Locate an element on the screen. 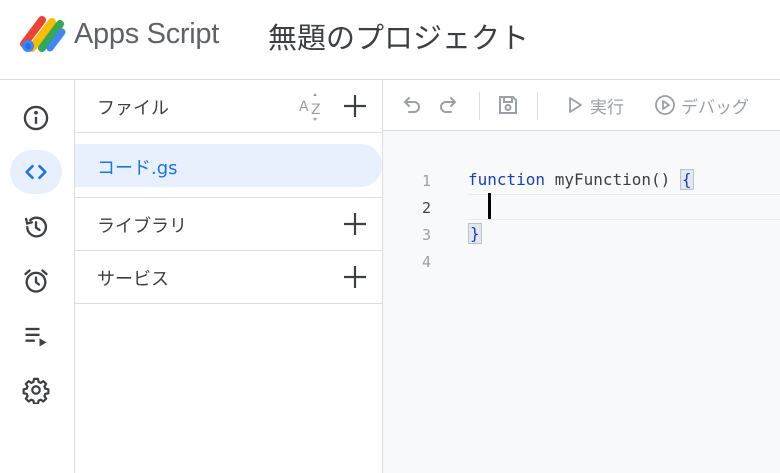 This screenshot has height=473, width=780. rail-item-overview is located at coordinates (36, 118).